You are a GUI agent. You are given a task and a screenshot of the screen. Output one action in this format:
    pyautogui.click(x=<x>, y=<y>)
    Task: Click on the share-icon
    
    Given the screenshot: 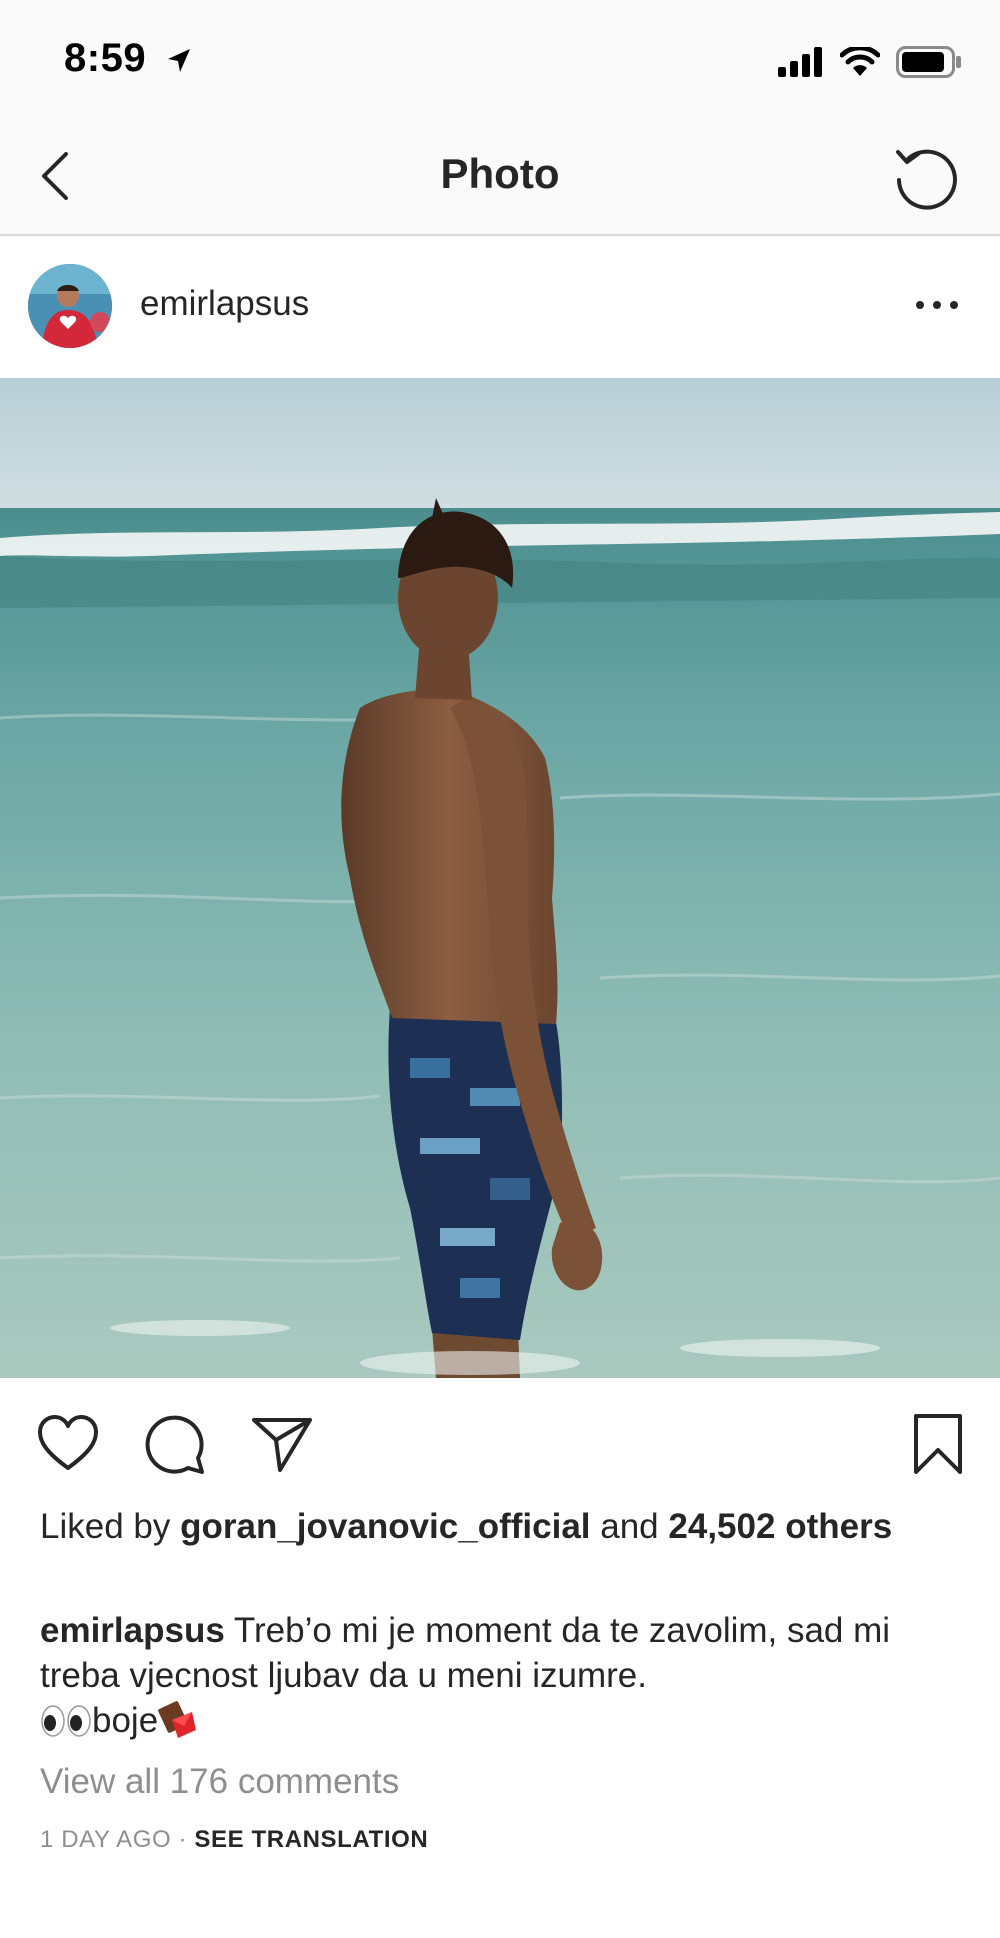 What is the action you would take?
    pyautogui.click(x=282, y=1444)
    